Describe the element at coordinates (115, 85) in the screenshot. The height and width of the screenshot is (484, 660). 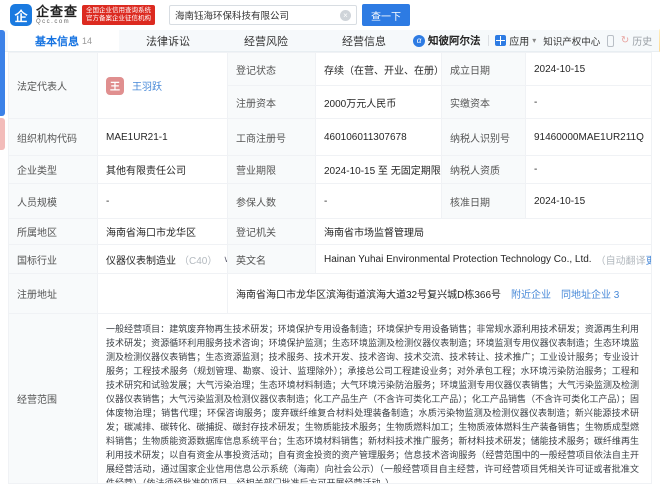
I see `legal-rep-avatar: 王` at that location.